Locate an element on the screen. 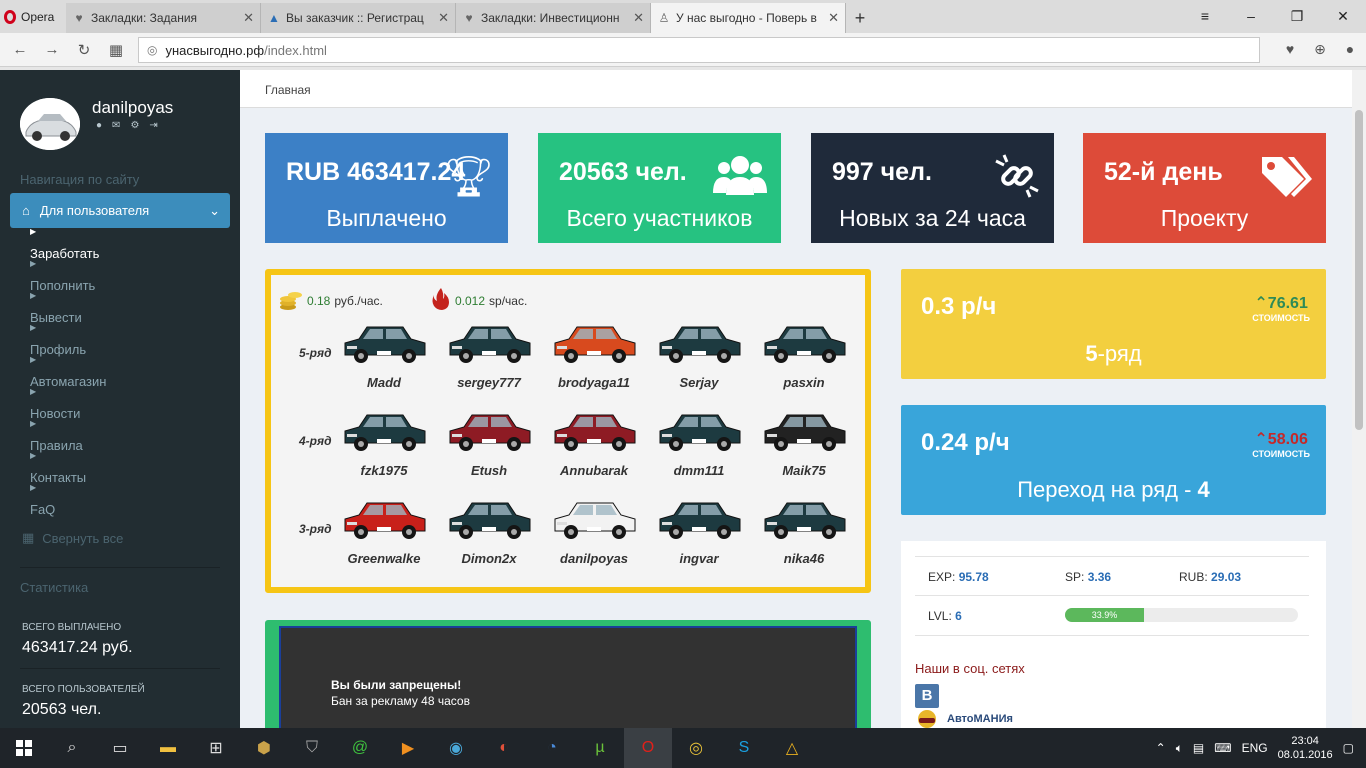 The height and width of the screenshot is (768, 1366). browser-tab: ▲ Вы заказчик :: Регистрац ✕ is located at coordinates (358, 18).